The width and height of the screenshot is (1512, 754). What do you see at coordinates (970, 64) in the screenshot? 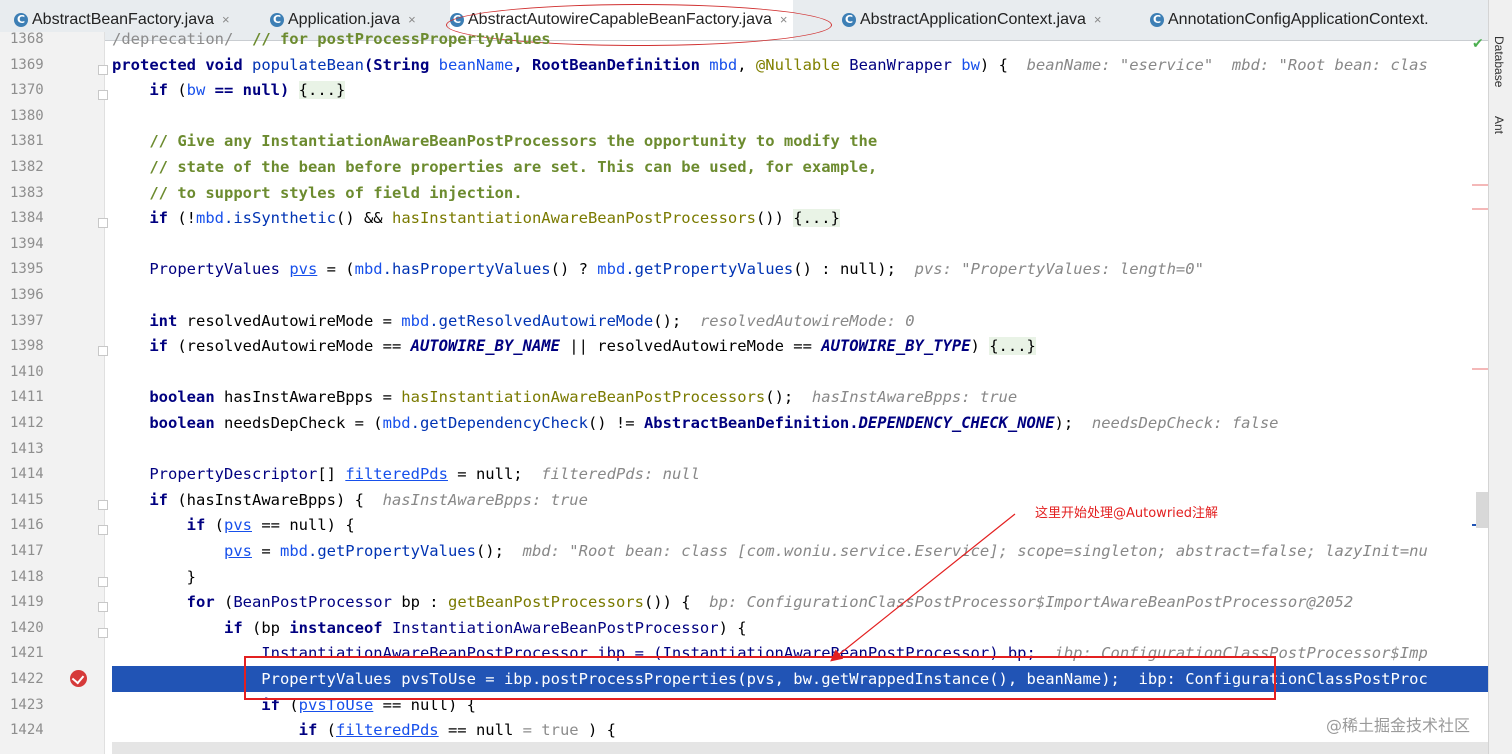
I see `code-token: bw` at bounding box center [970, 64].